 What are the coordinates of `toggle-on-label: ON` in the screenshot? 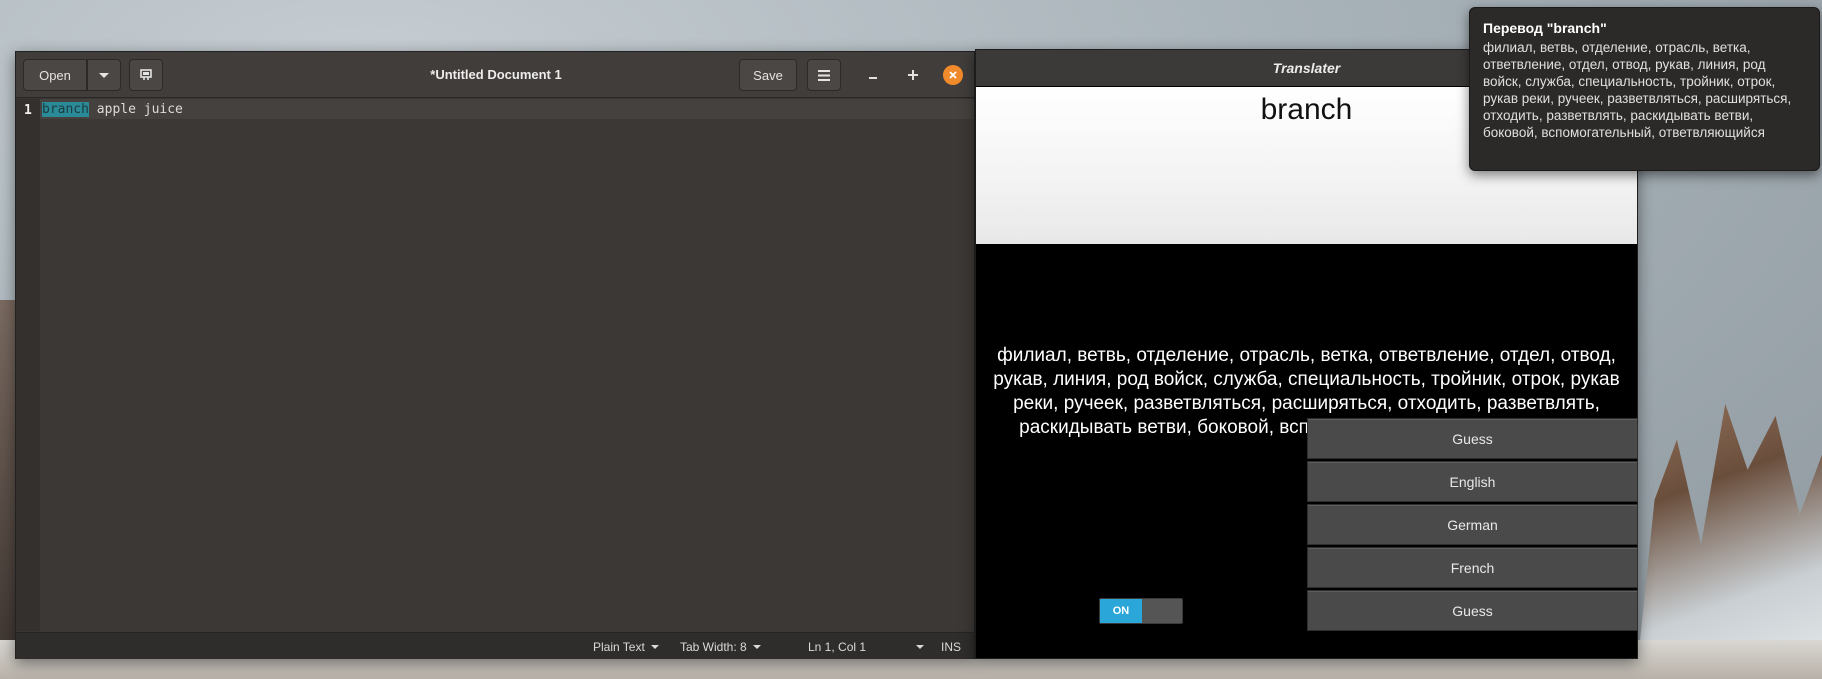 It's located at (1121, 611).